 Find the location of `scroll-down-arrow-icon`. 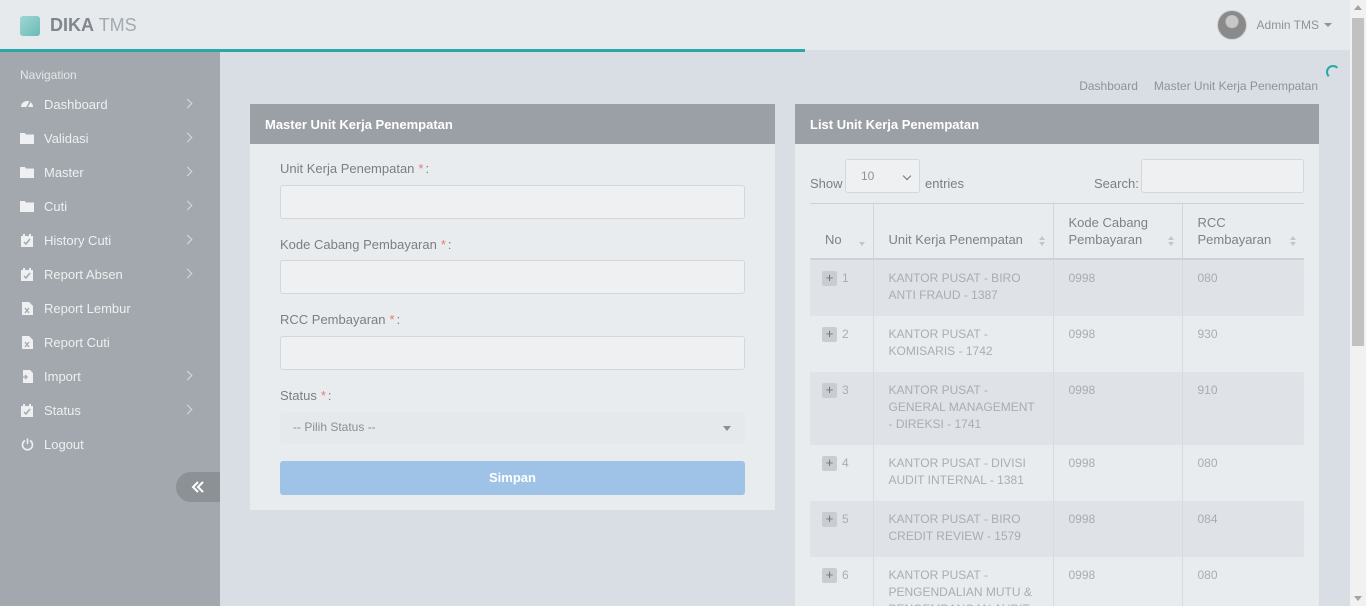

scroll-down-arrow-icon is located at coordinates (1358, 598).